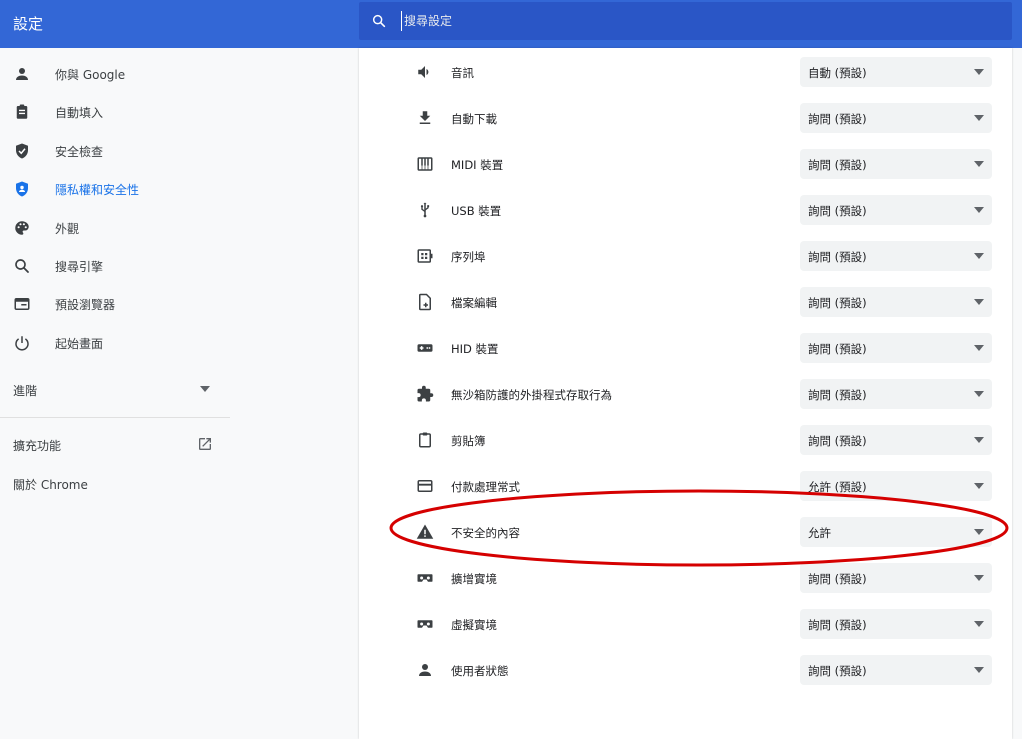 The image size is (1022, 739). I want to click on privacy-shield-icon, so click(22, 189).